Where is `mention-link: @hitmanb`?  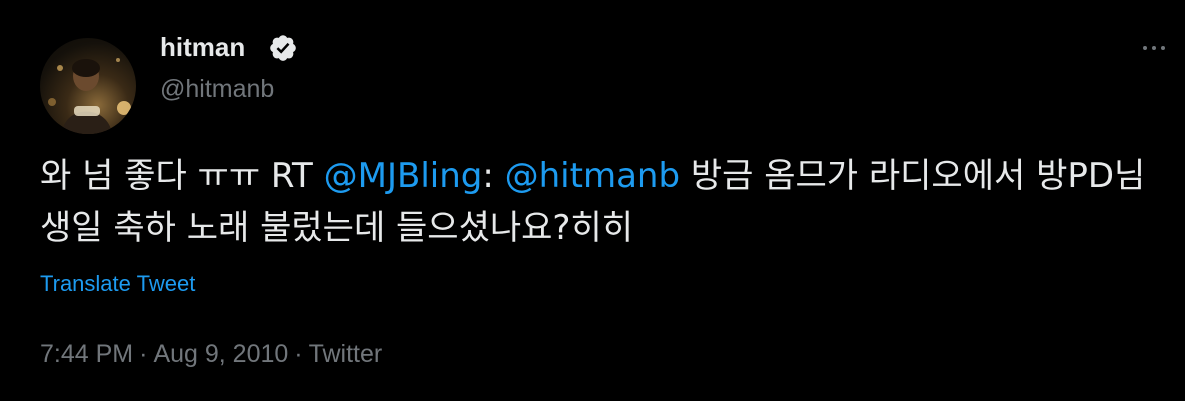
mention-link: @hitmanb is located at coordinates (592, 176).